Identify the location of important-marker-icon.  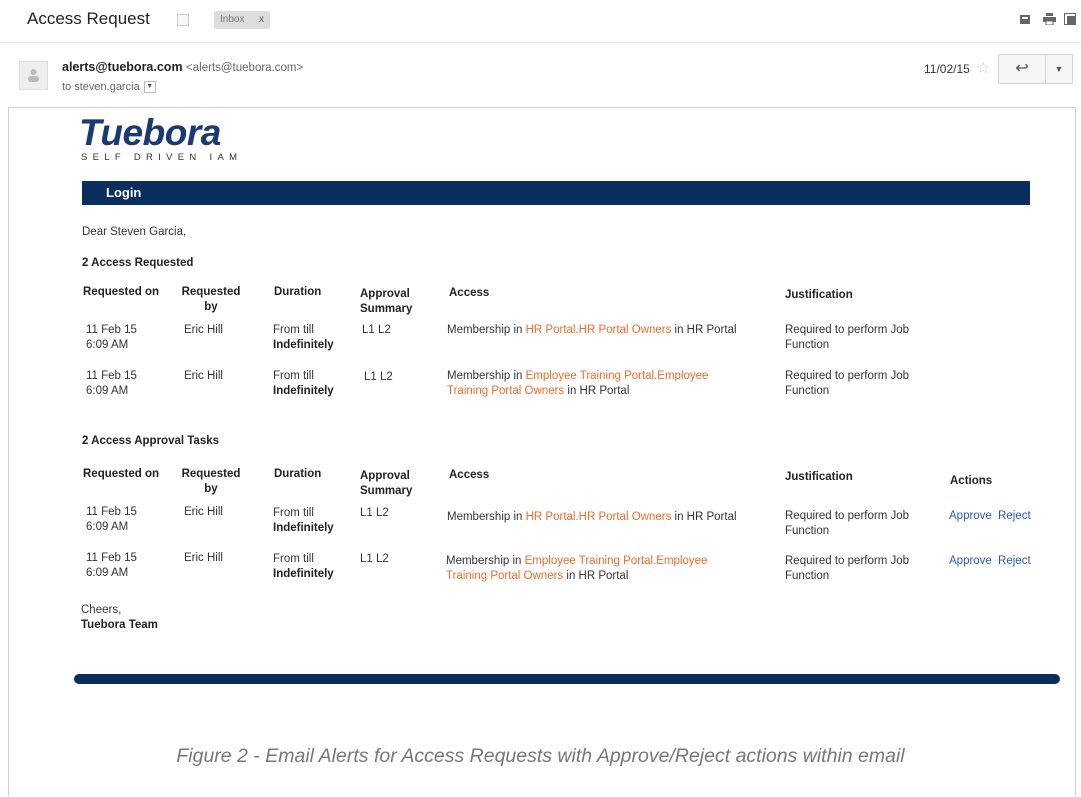
(183, 20).